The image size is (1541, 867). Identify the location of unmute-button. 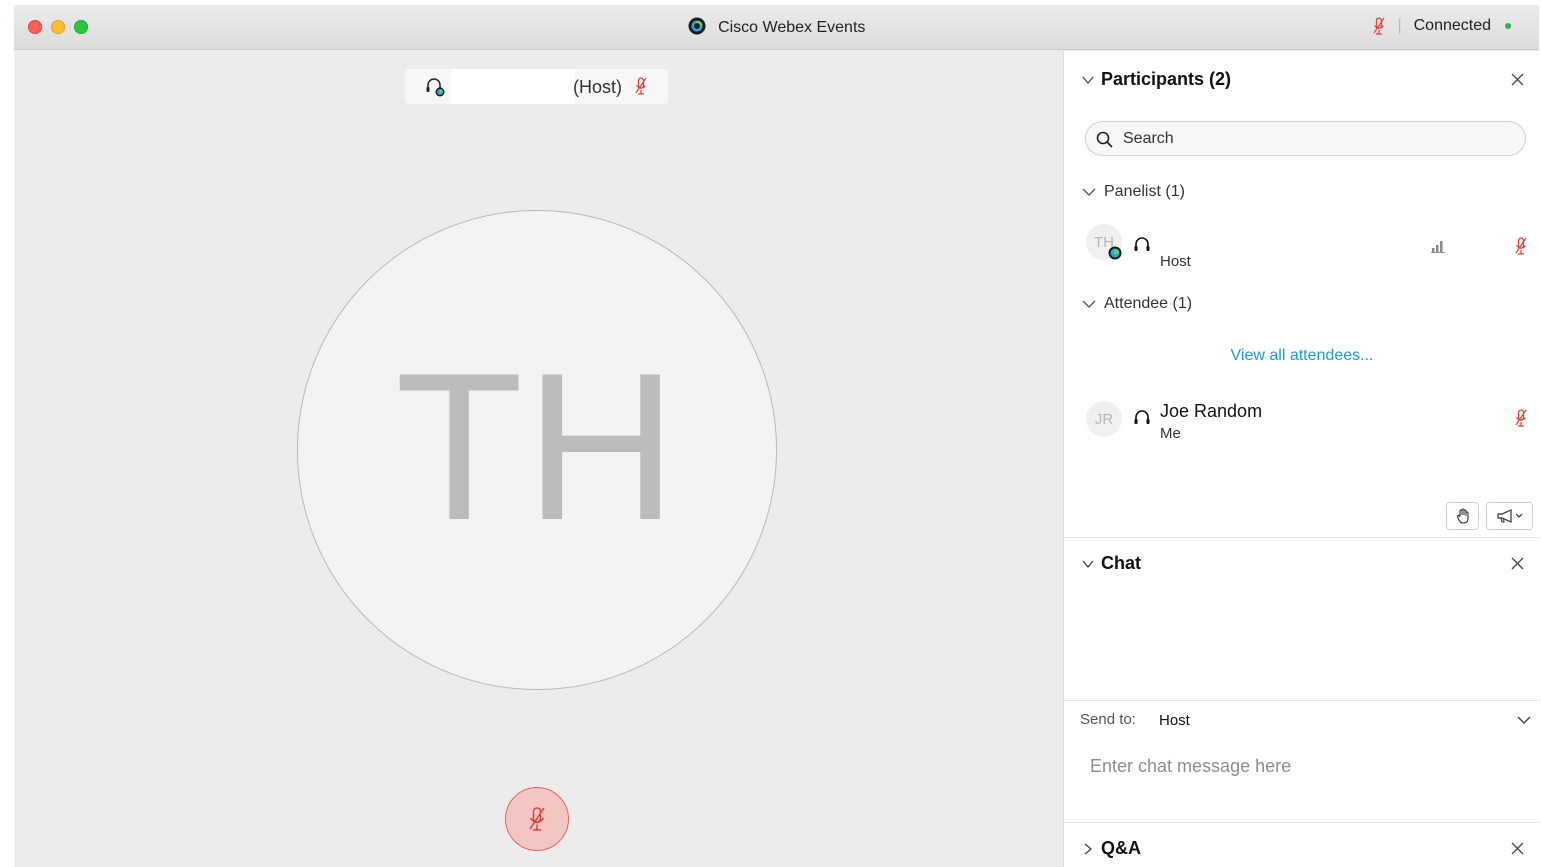
(537, 819).